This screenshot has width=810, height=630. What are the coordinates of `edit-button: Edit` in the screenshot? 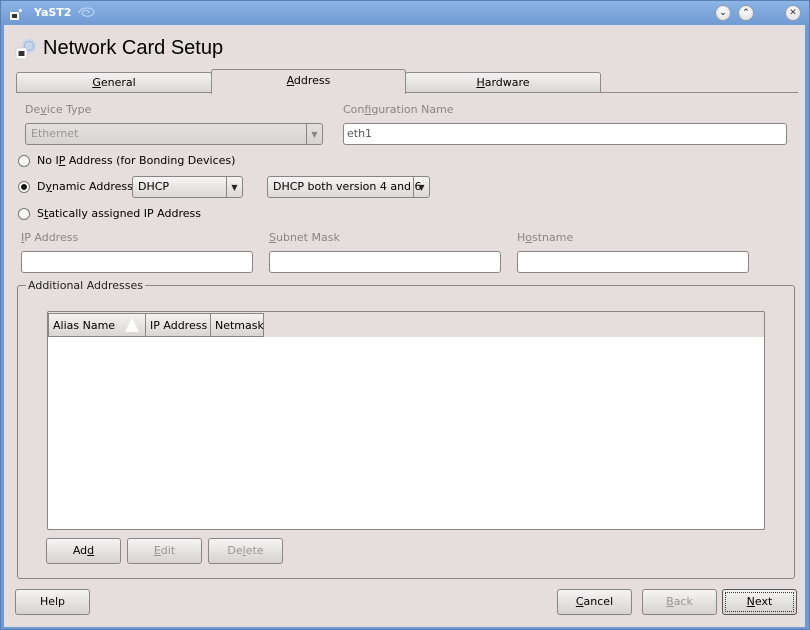 It's located at (164, 551).